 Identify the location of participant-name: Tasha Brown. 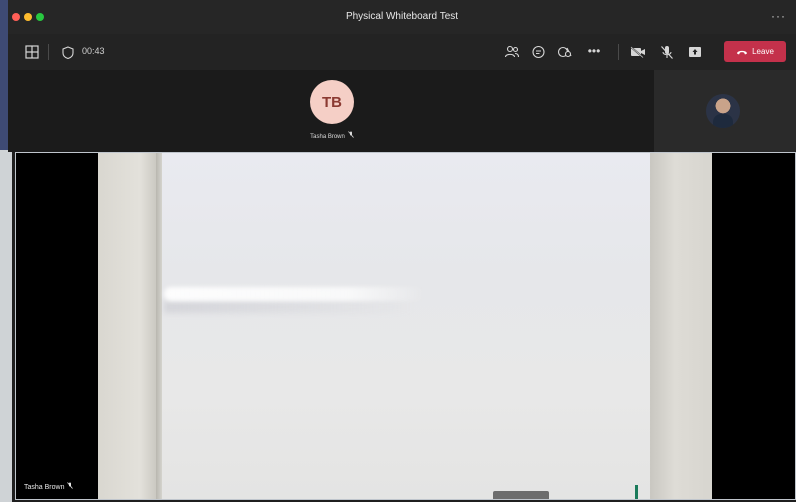
(327, 137).